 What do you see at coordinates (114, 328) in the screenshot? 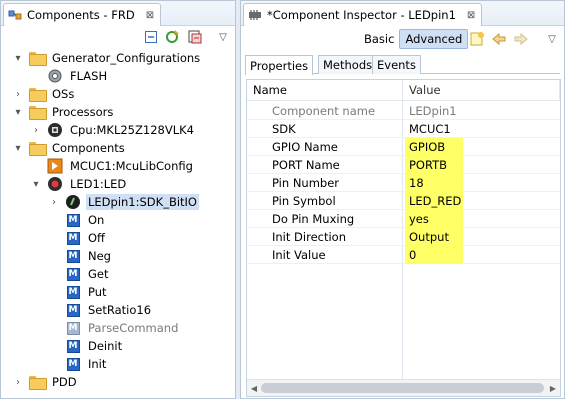
I see `tree-item: M ParseCommand` at bounding box center [114, 328].